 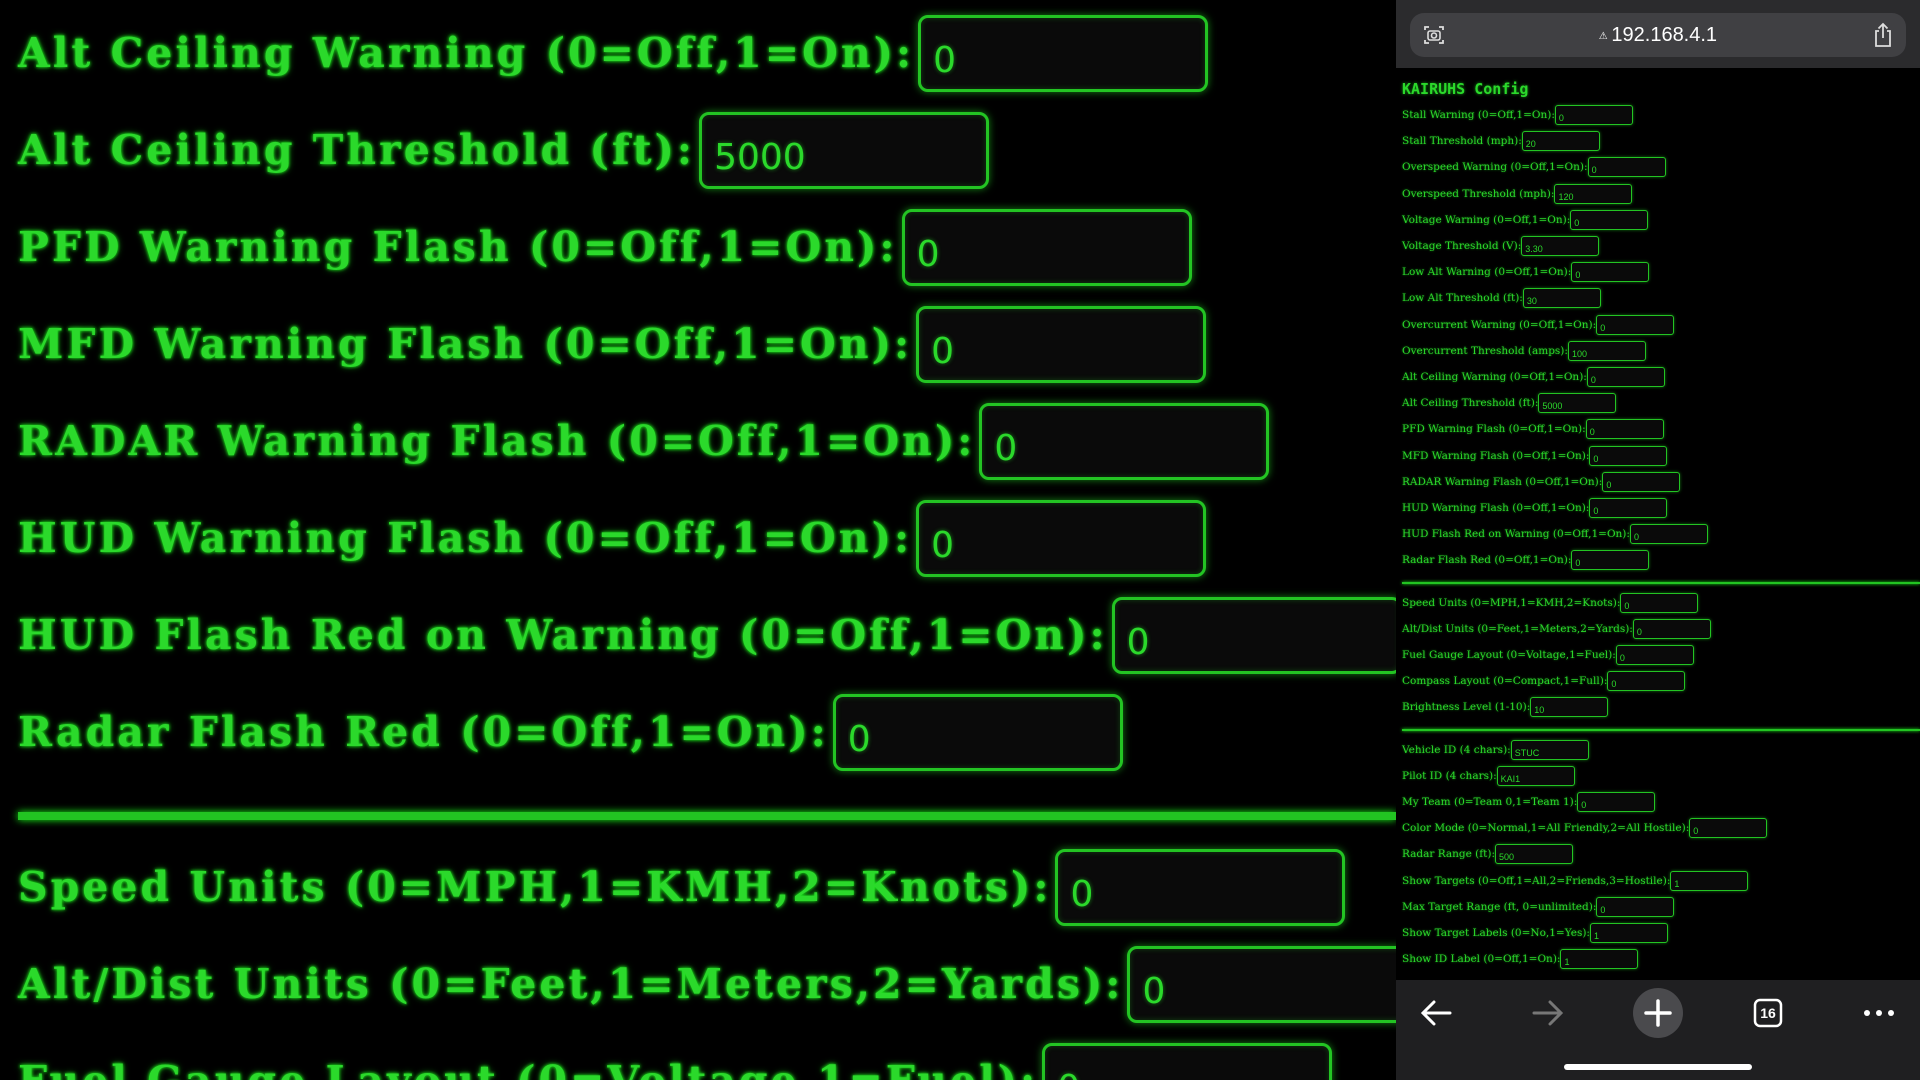 I want to click on browser-top-bar: ⚠ 192.168.4.1, so click(x=1658, y=34).